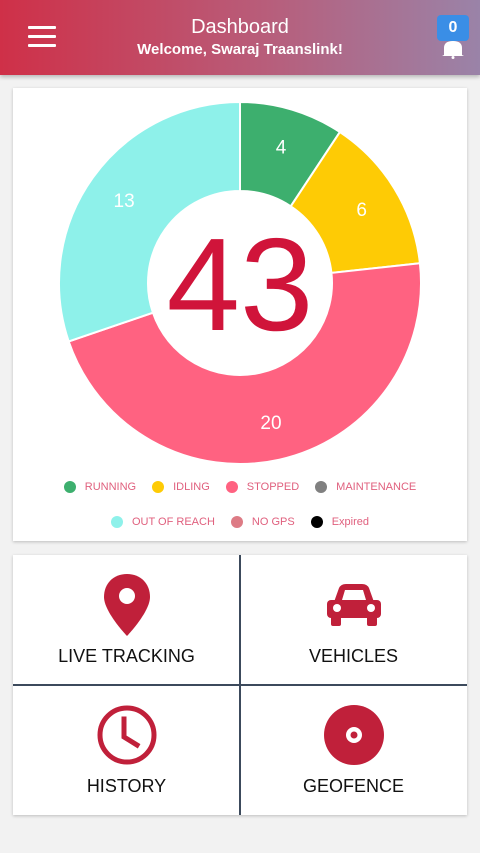  Describe the element at coordinates (353, 735) in the screenshot. I see `geofence-disc-icon` at that location.